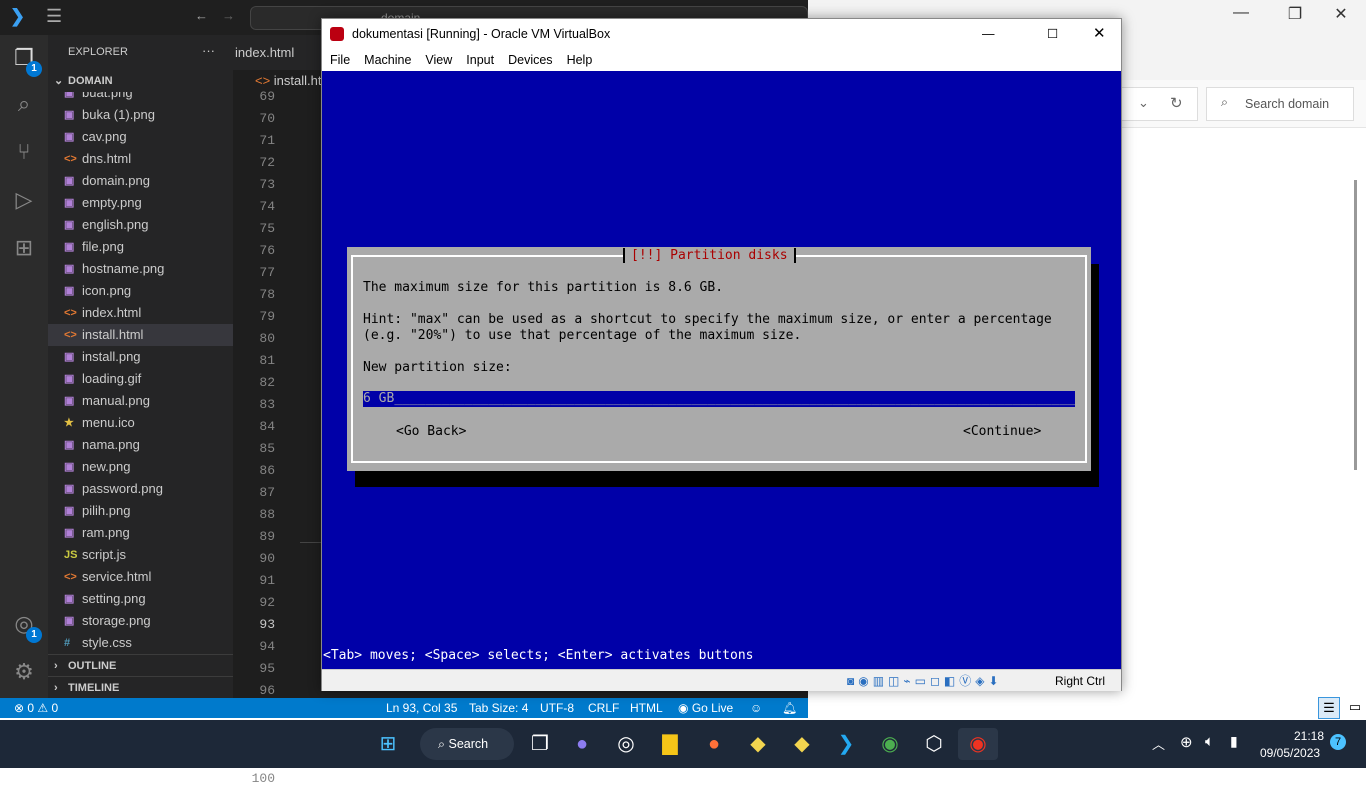 This screenshot has height=790, width=1366. What do you see at coordinates (480, 60) in the screenshot?
I see `menu-input: Input` at bounding box center [480, 60].